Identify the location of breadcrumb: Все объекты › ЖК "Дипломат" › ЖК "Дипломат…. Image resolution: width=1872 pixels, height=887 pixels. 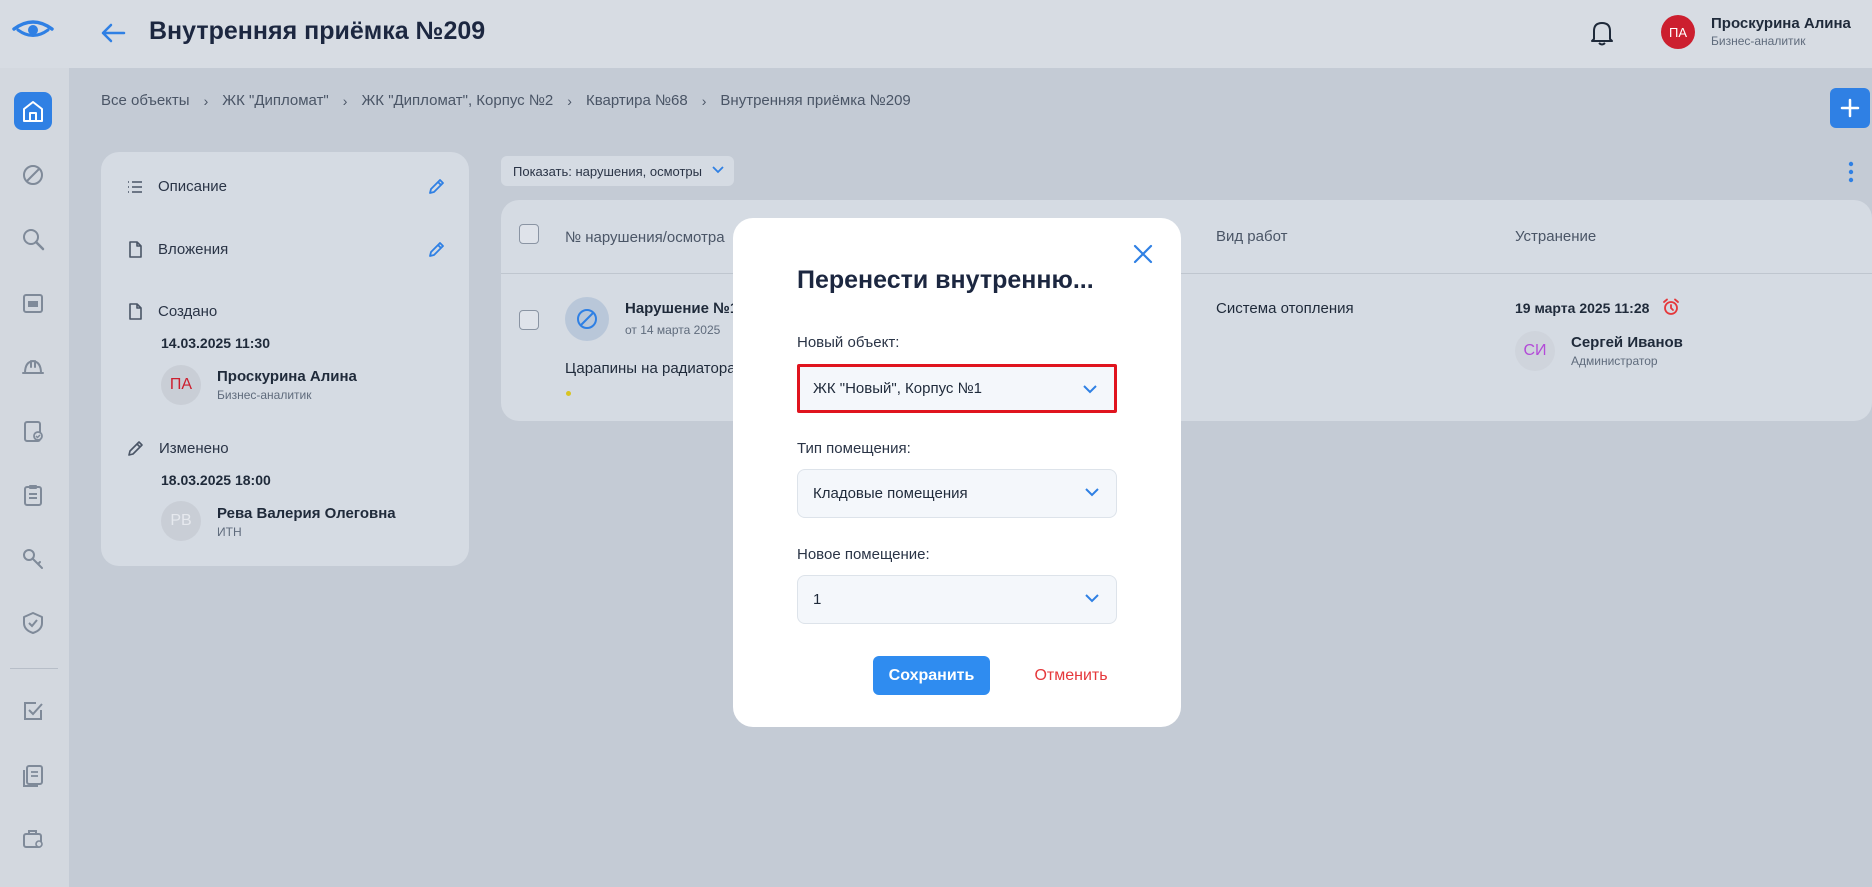
(506, 100).